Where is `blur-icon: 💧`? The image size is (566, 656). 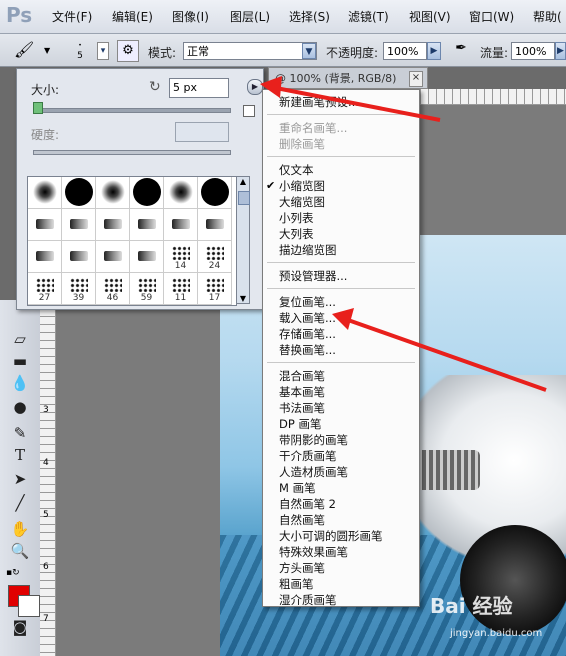 blur-icon: 💧 is located at coordinates (20, 383).